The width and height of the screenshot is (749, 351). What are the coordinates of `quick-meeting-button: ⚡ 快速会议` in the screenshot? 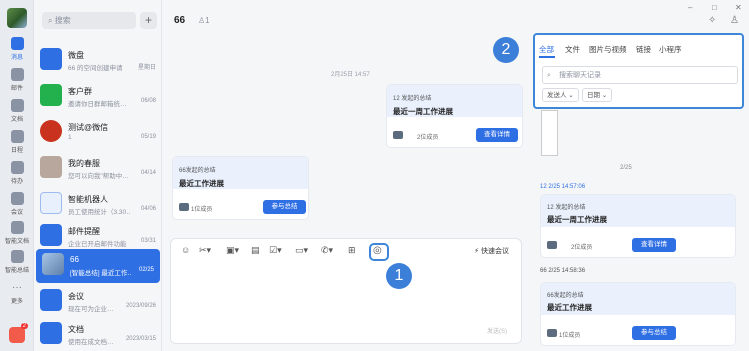 It's located at (491, 251).